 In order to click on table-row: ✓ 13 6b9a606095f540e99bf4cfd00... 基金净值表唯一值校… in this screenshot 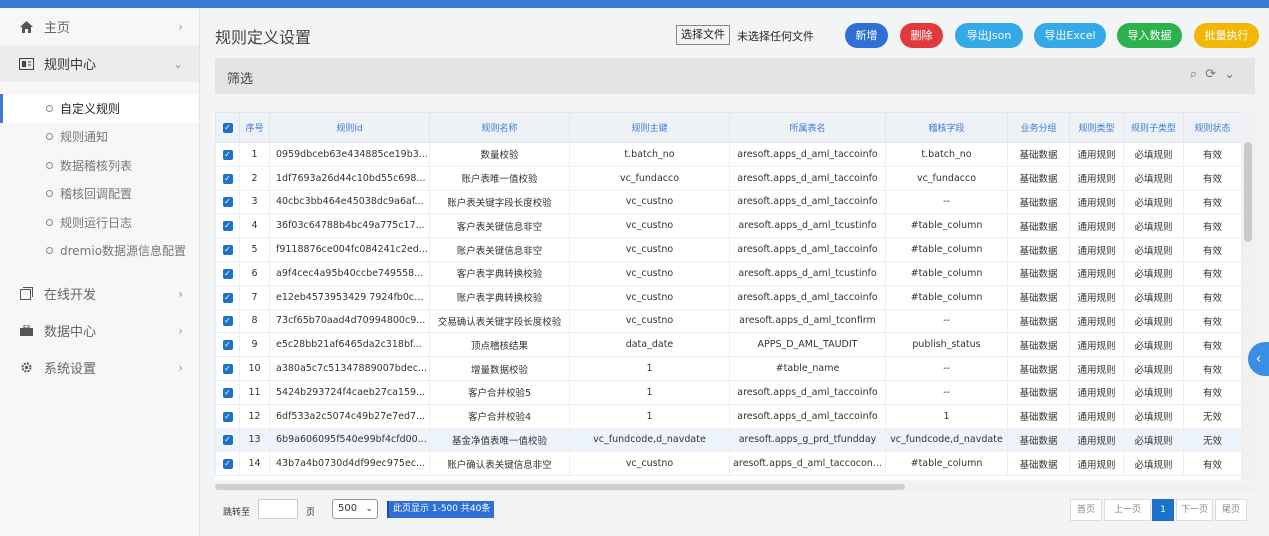, I will do `click(728, 440)`.